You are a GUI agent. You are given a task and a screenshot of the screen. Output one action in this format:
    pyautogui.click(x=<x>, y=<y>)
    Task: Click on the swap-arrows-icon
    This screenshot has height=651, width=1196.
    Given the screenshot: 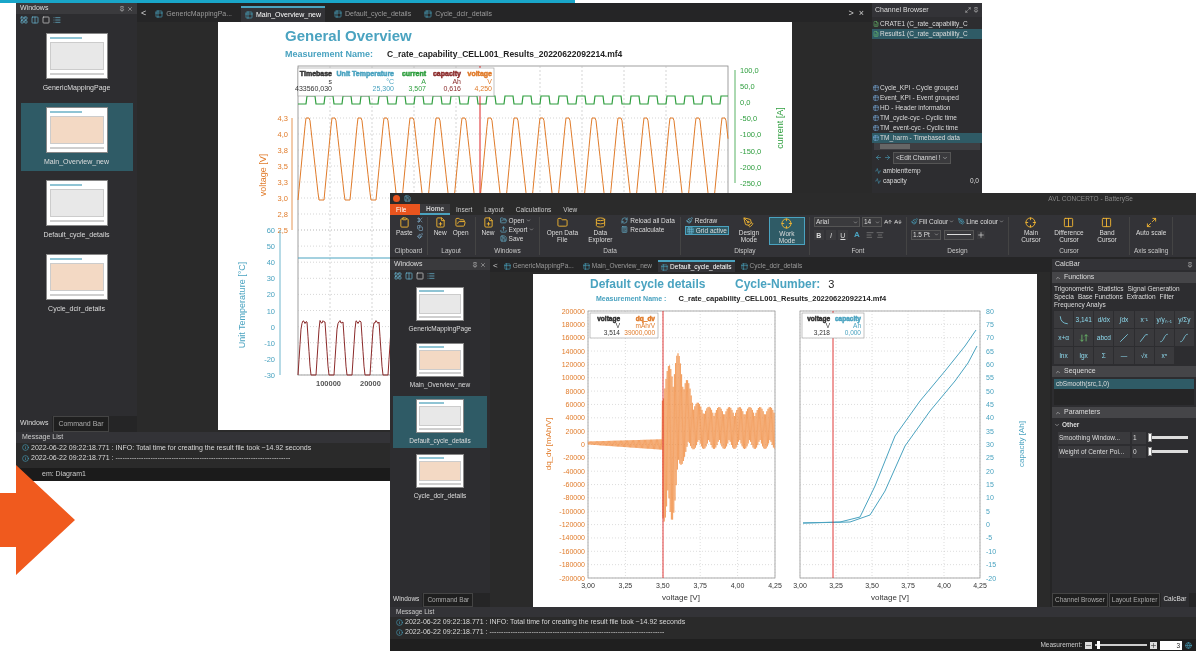 What is the action you would take?
    pyautogui.click(x=1083, y=337)
    